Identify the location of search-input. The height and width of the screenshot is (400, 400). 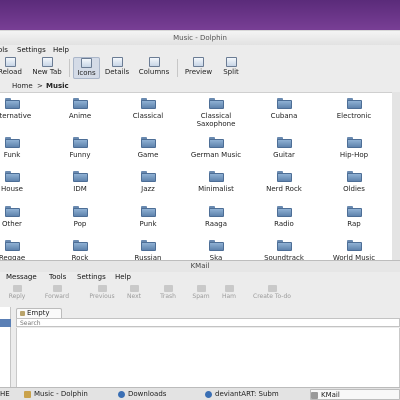
(208, 323).